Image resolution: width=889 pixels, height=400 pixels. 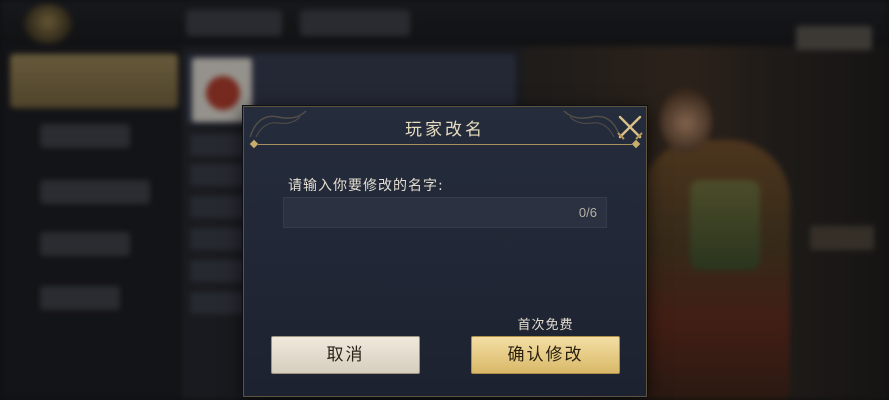 I want to click on name-prompt-label: 请输入你要修改的名字:, so click(x=366, y=186).